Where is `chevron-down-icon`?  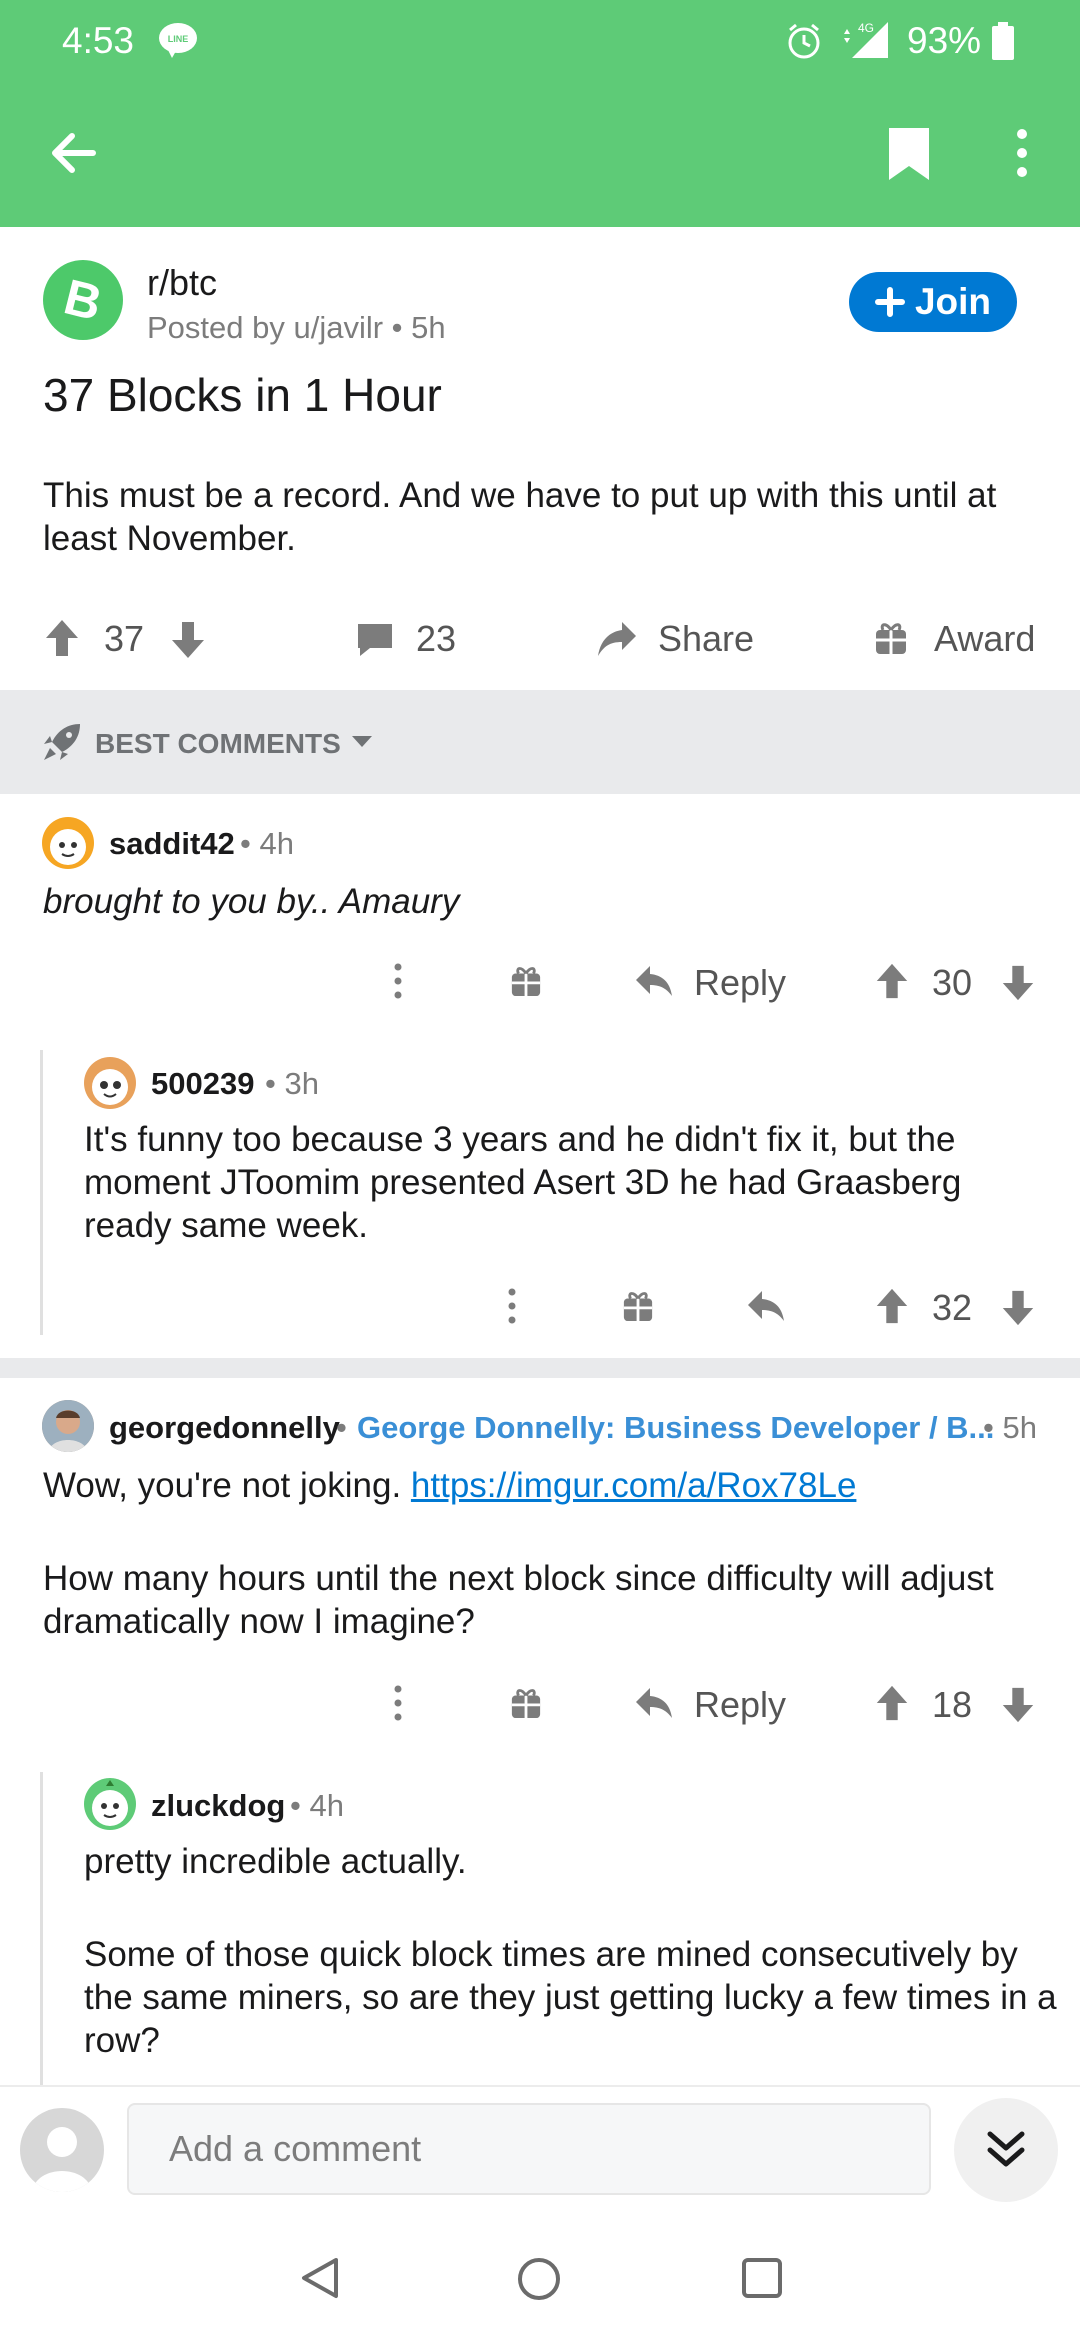
chevron-down-icon is located at coordinates (362, 744).